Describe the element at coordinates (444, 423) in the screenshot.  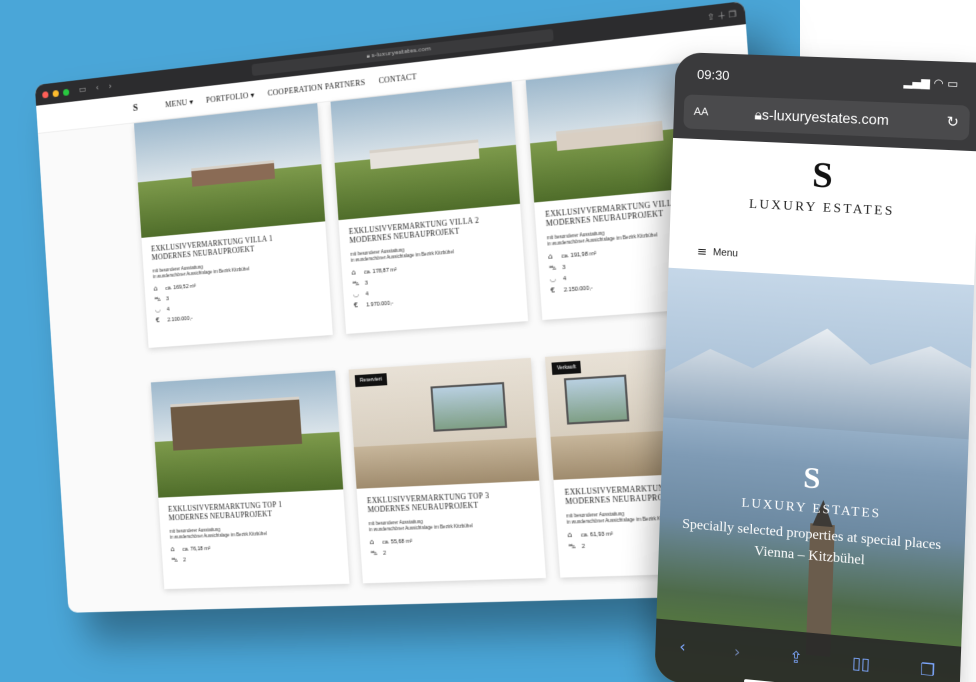
I see `listing-photo: Reserviert` at that location.